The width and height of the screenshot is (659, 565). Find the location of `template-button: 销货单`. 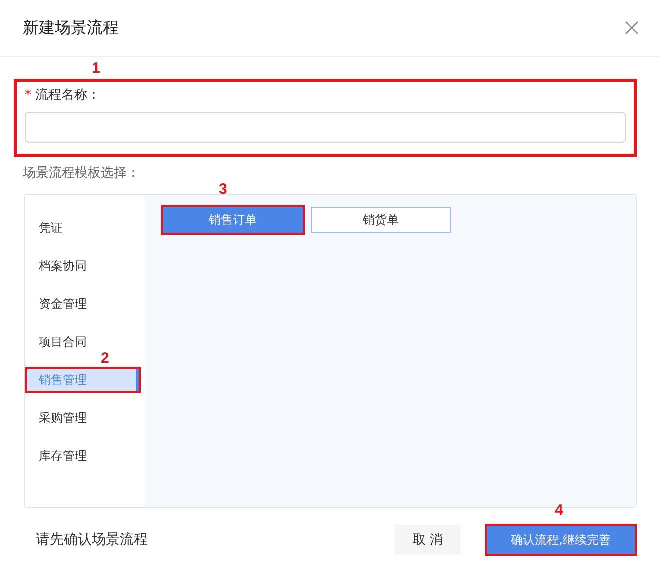

template-button: 销货单 is located at coordinates (381, 220).